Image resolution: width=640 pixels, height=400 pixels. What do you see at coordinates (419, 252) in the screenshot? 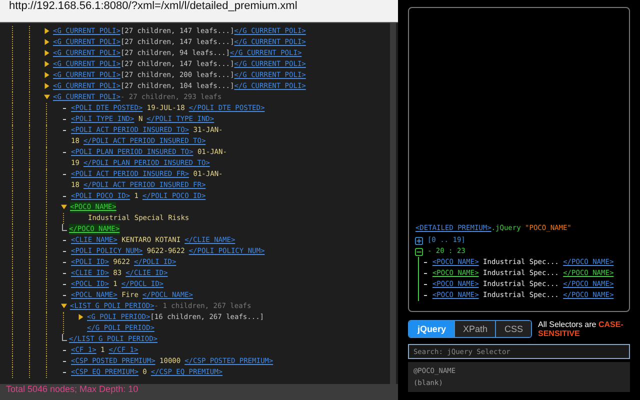
I see `minus-box-icon` at bounding box center [419, 252].